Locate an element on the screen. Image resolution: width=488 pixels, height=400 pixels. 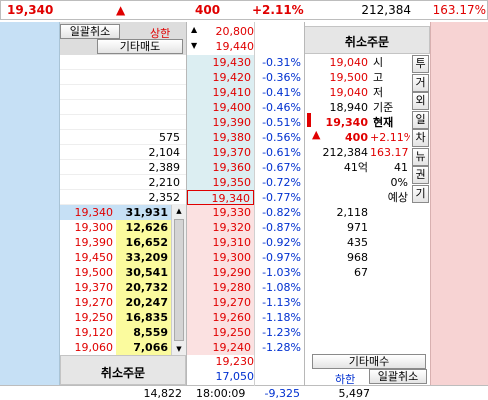
scroll-up-icon: ▲ is located at coordinates (179, 211).